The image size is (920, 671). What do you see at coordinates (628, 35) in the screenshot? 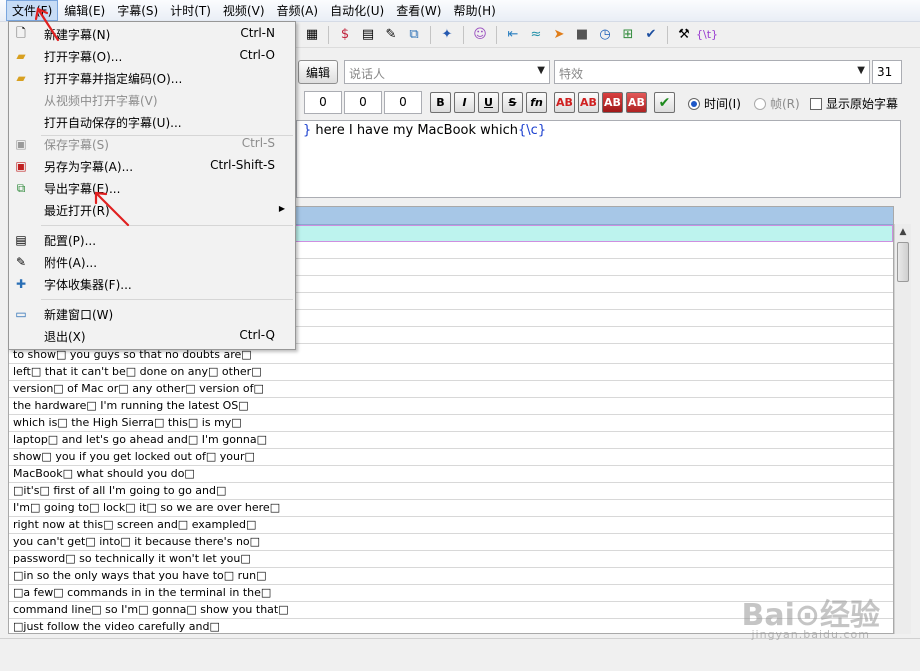
I see `resample-icon: ⊞` at bounding box center [628, 35].